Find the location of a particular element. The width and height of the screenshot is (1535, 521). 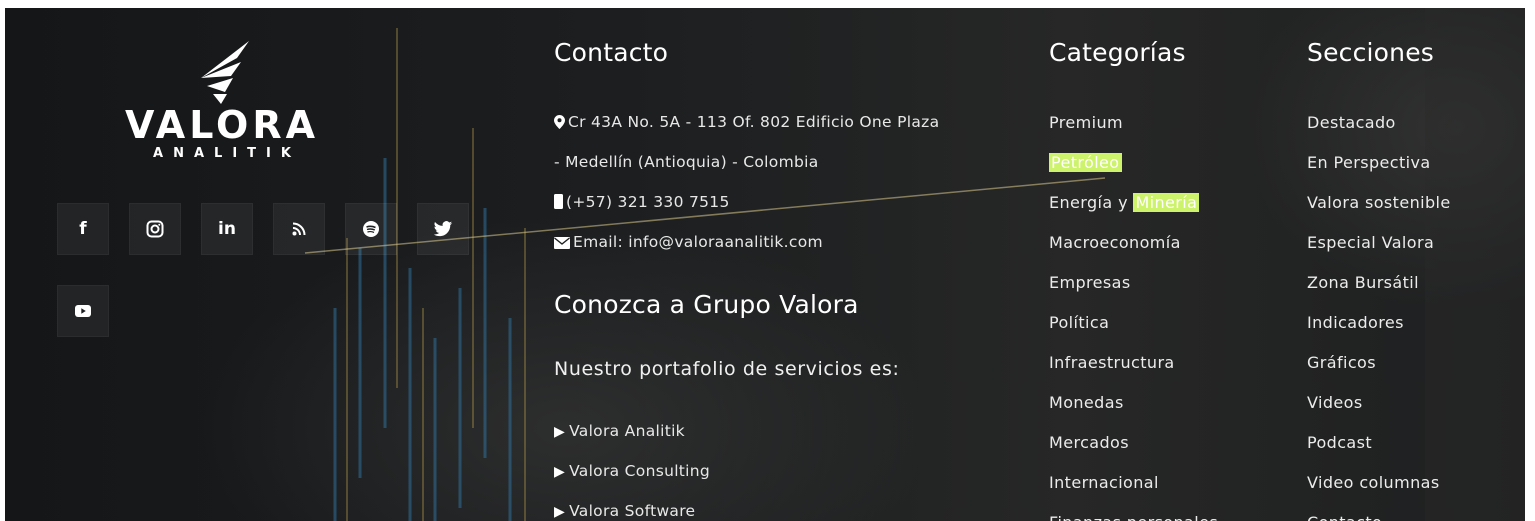

categorias-title: Categorías is located at coordinates (1117, 52).